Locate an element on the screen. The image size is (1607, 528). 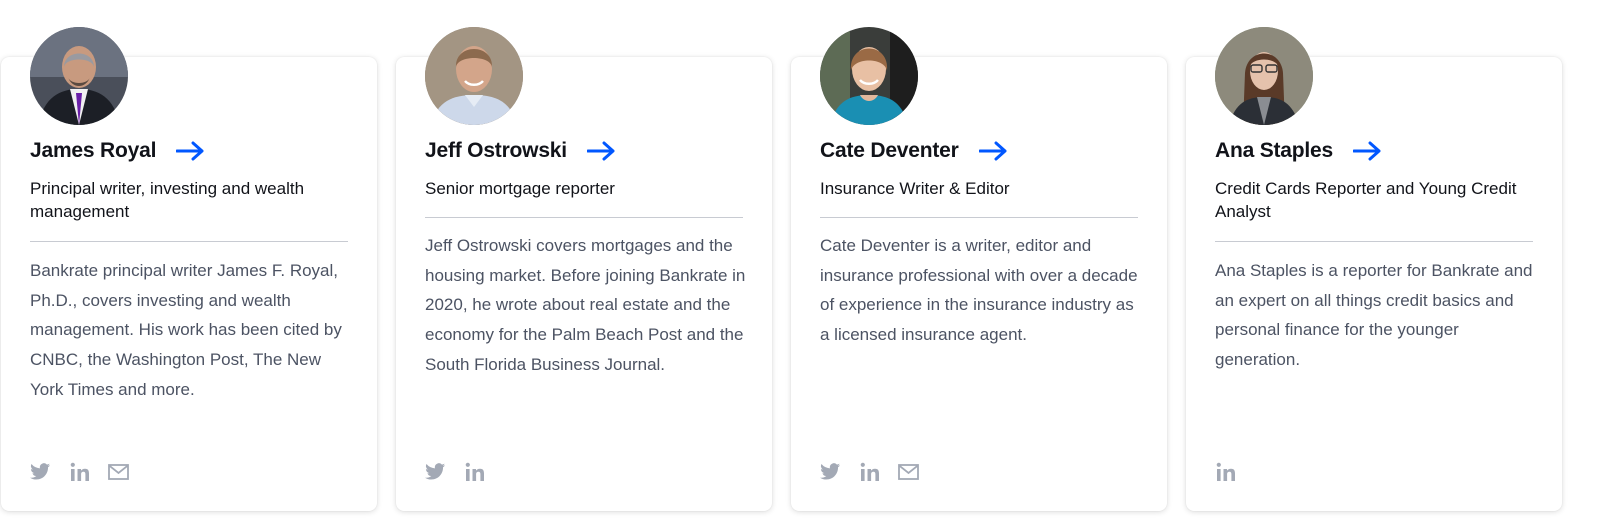
author-role: Senior mortgage reporter is located at coordinates (520, 188).